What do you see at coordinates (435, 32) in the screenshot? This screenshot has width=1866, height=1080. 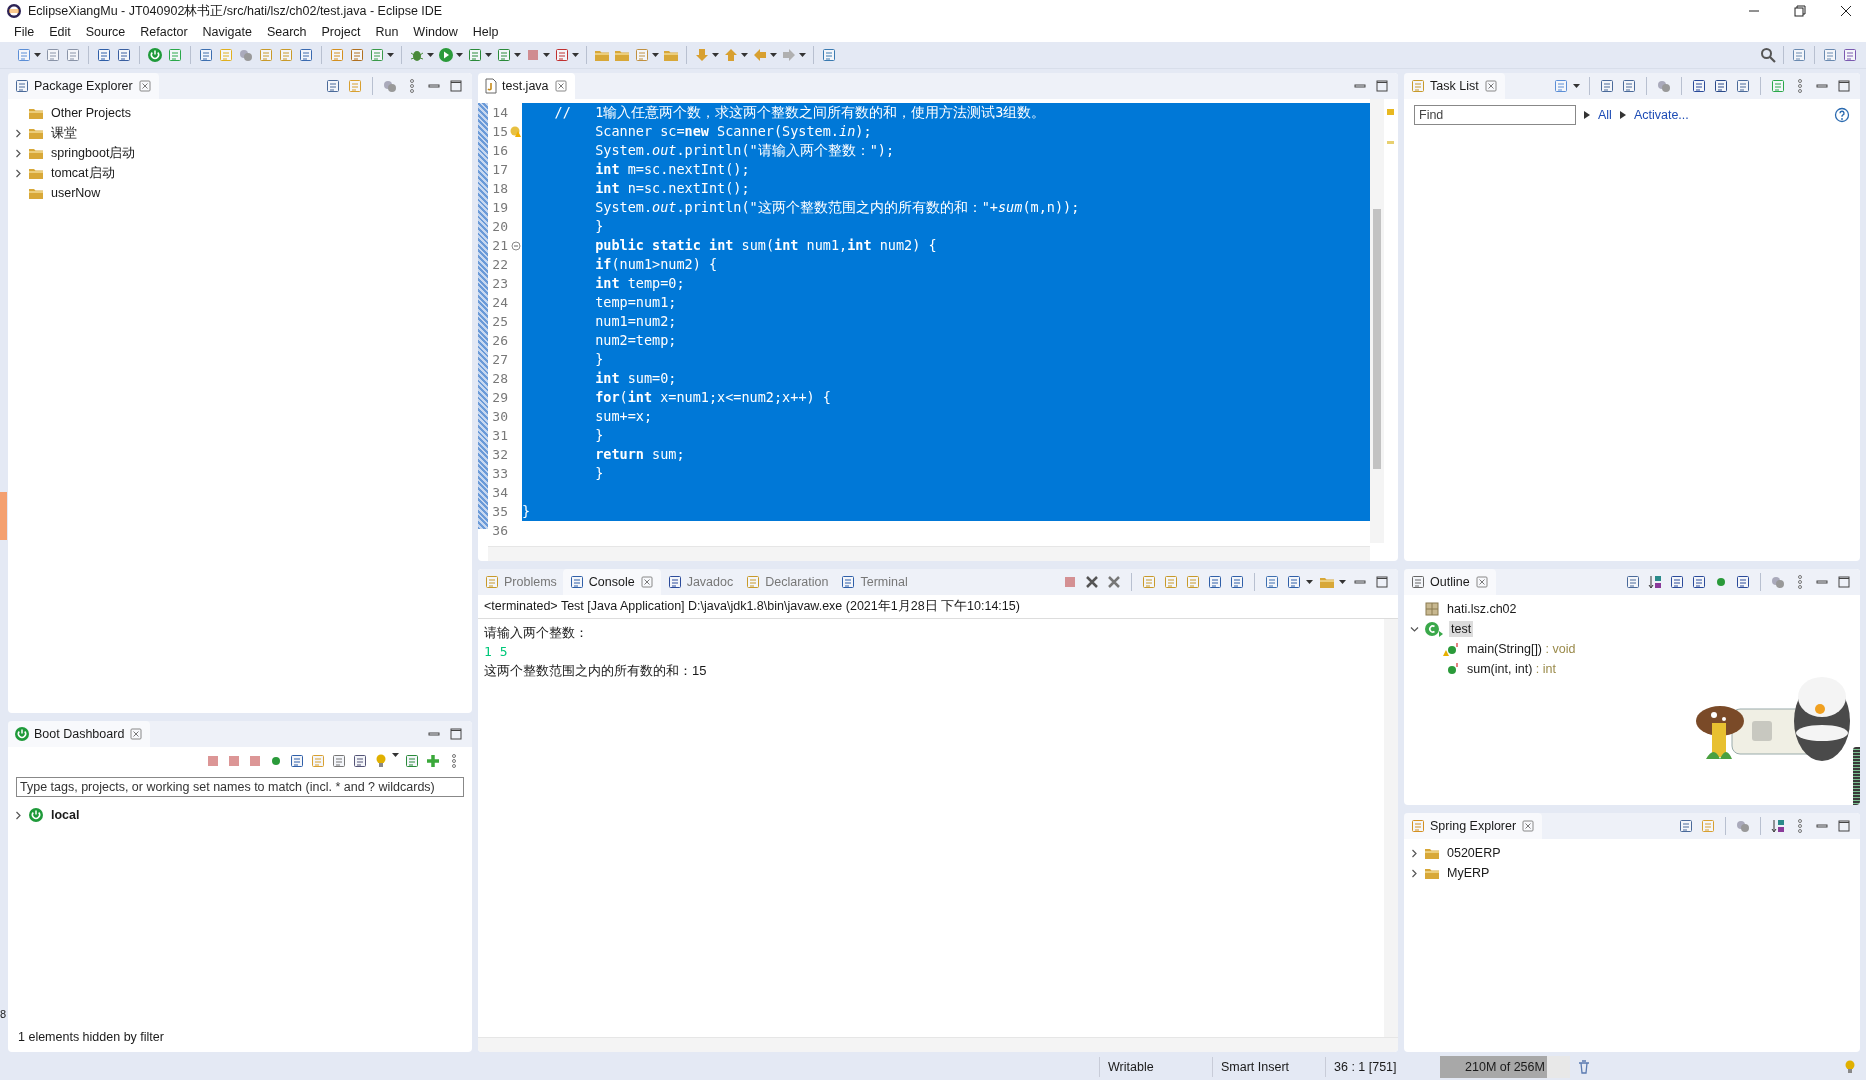 I see `menu-item: Window` at bounding box center [435, 32].